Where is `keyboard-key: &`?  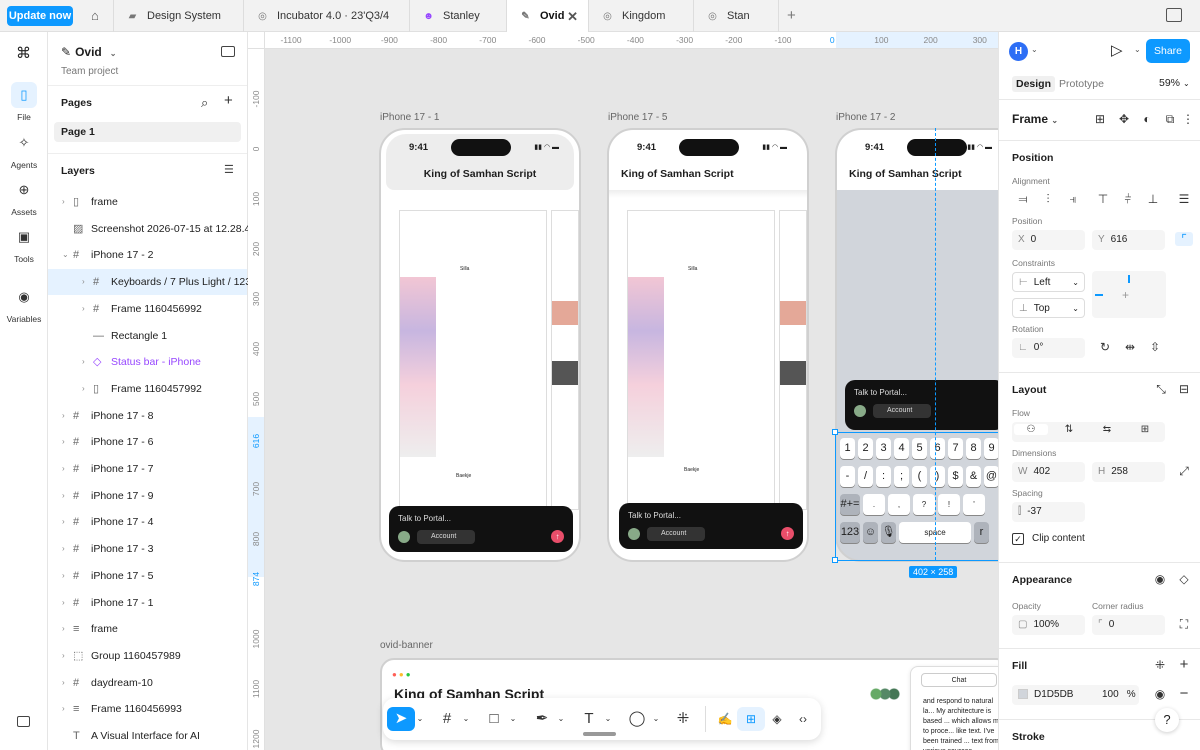 keyboard-key: & is located at coordinates (973, 476).